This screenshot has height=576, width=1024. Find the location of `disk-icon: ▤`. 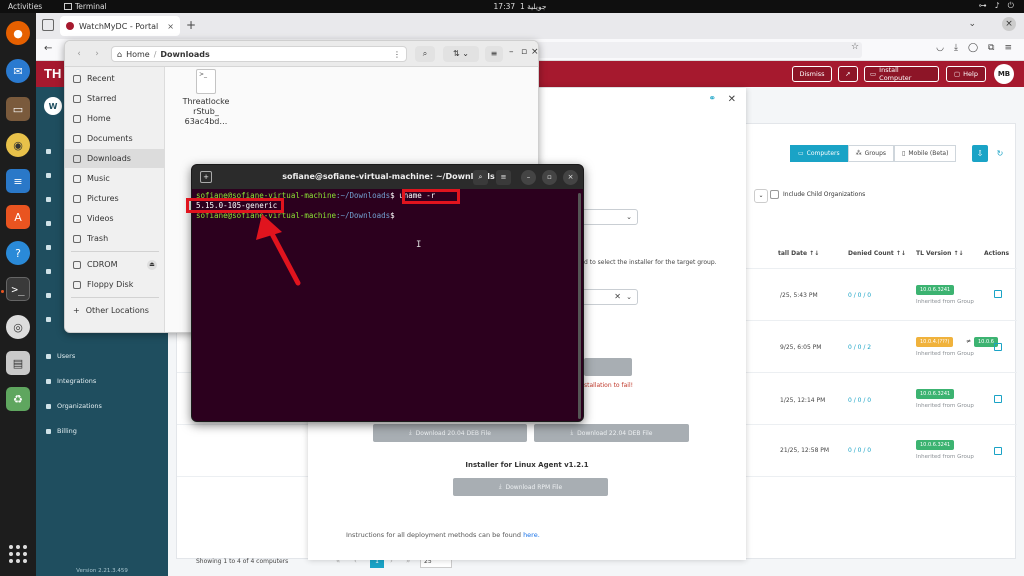

disk-icon: ▤ is located at coordinates (18, 363).